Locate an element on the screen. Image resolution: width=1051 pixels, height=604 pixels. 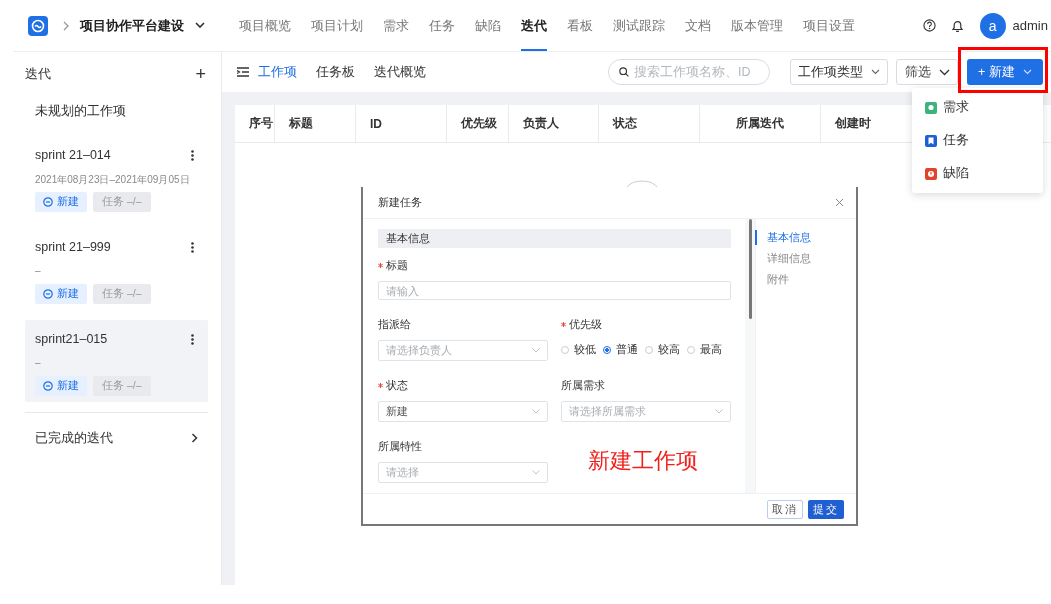
select-field: 新建 is located at coordinates (463, 411).